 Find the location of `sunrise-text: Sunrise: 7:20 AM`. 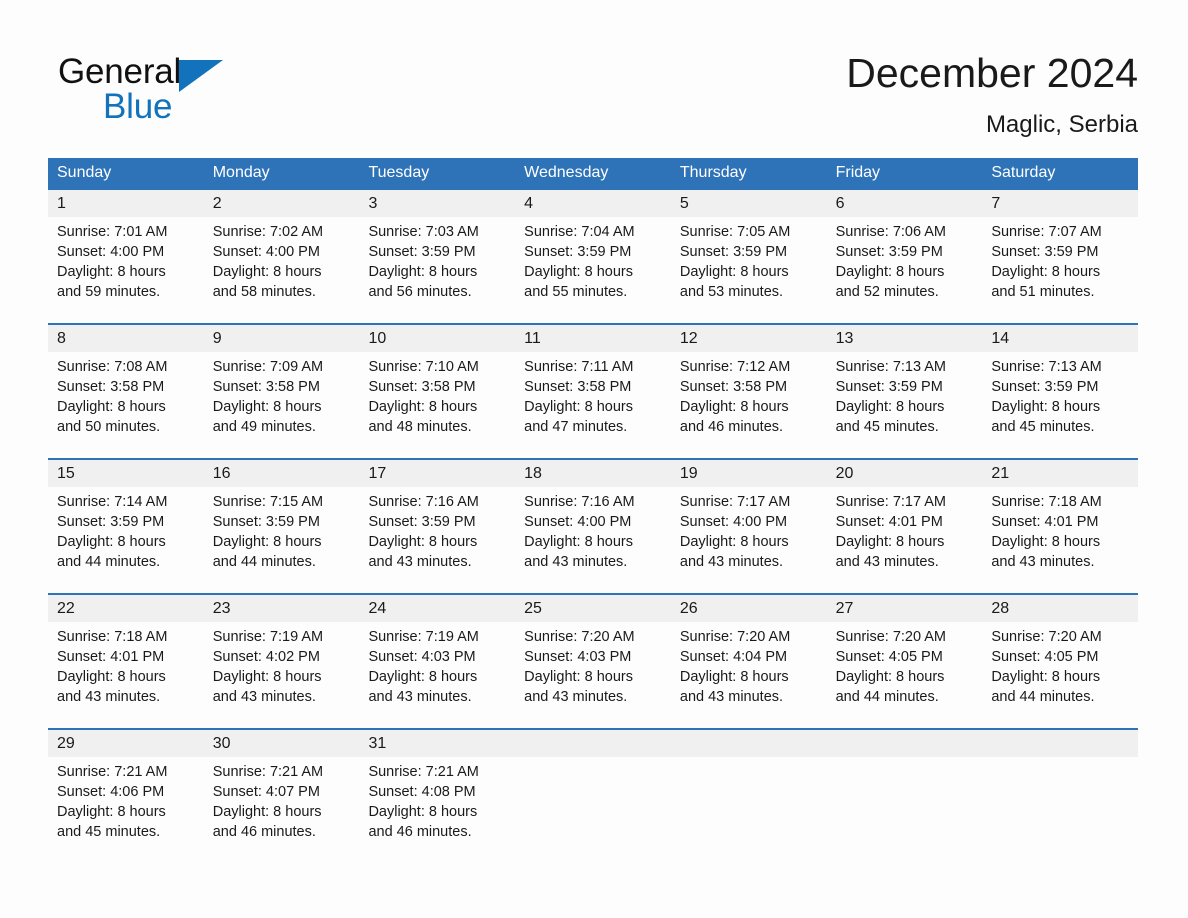

sunrise-text: Sunrise: 7:20 AM is located at coordinates (891, 637).